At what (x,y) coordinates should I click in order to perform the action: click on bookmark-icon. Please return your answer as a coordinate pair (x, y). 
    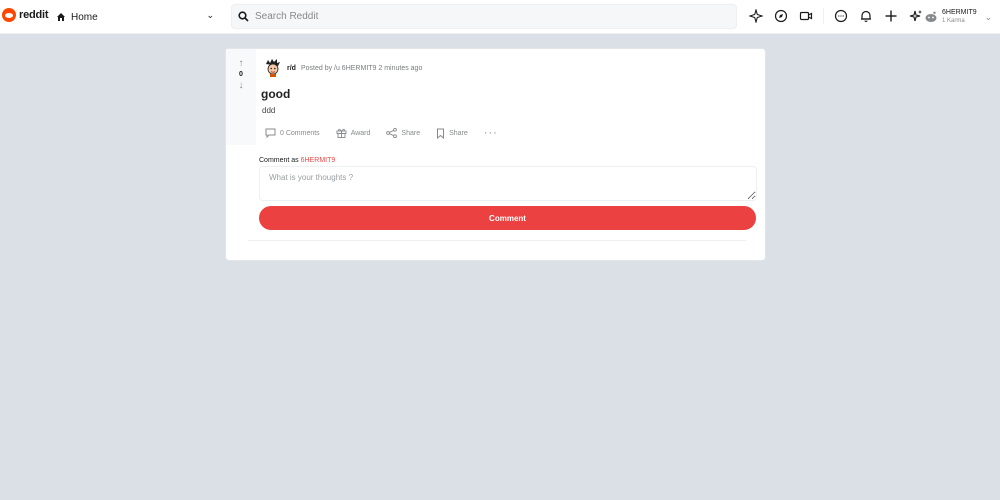
    Looking at the image, I should click on (441, 133).